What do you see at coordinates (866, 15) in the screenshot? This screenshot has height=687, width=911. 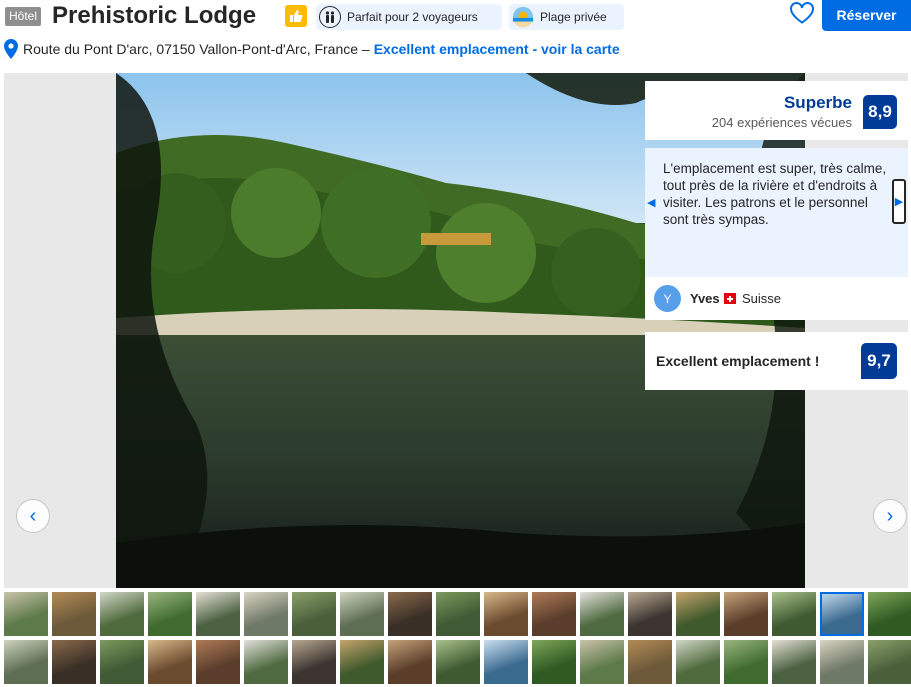 I see `reserve-button: Réserver` at bounding box center [866, 15].